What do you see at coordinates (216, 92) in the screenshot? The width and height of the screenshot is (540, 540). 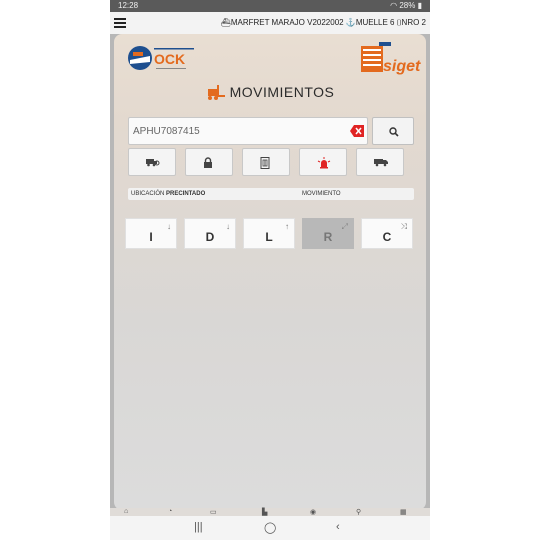 I see `forklift-icon` at bounding box center [216, 92].